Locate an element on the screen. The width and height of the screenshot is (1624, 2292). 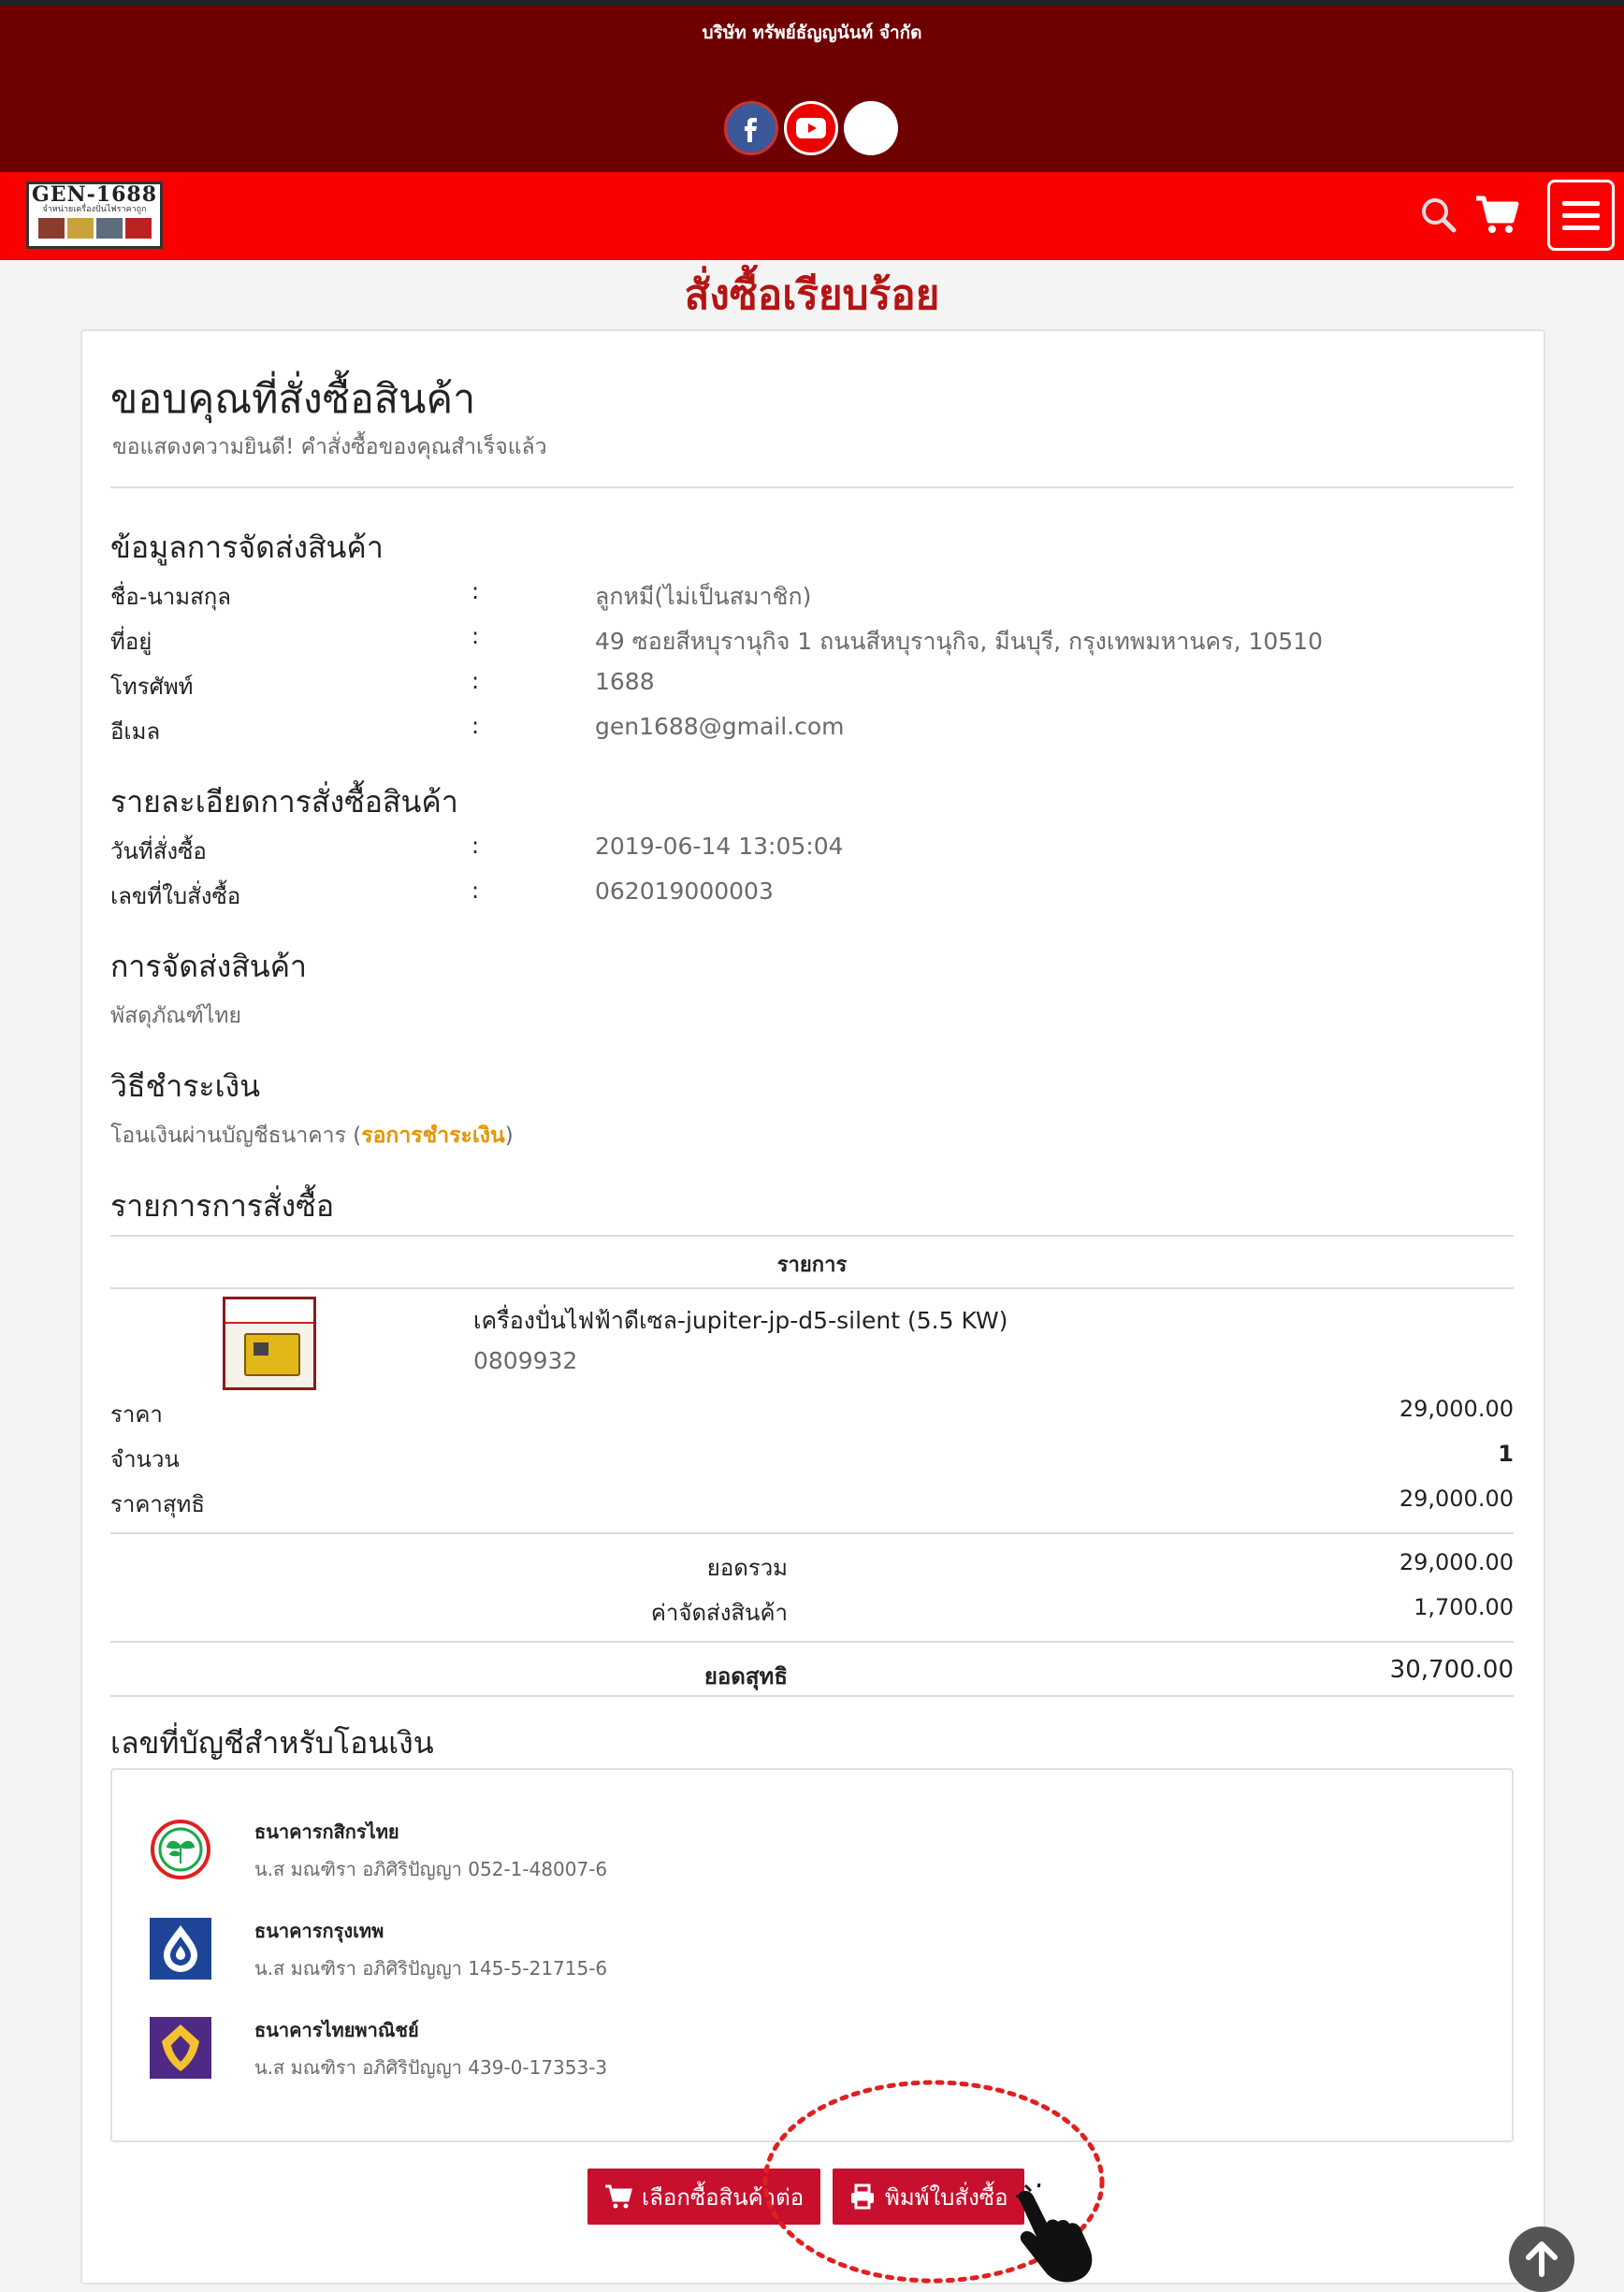
paren-open: ( is located at coordinates (357, 1136).